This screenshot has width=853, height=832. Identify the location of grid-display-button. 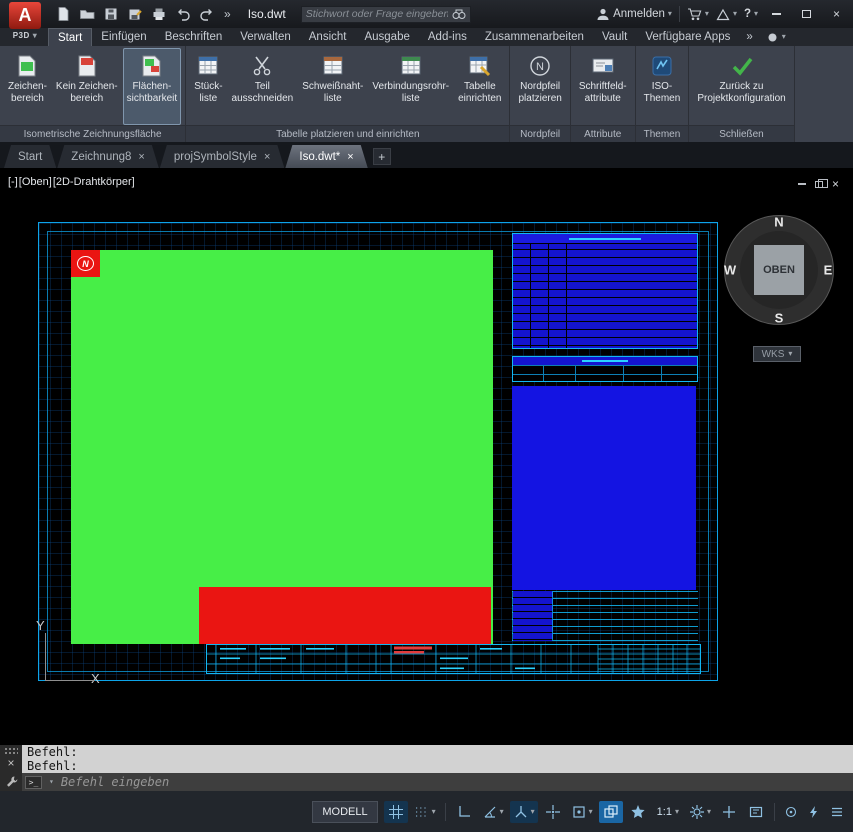
(395, 811).